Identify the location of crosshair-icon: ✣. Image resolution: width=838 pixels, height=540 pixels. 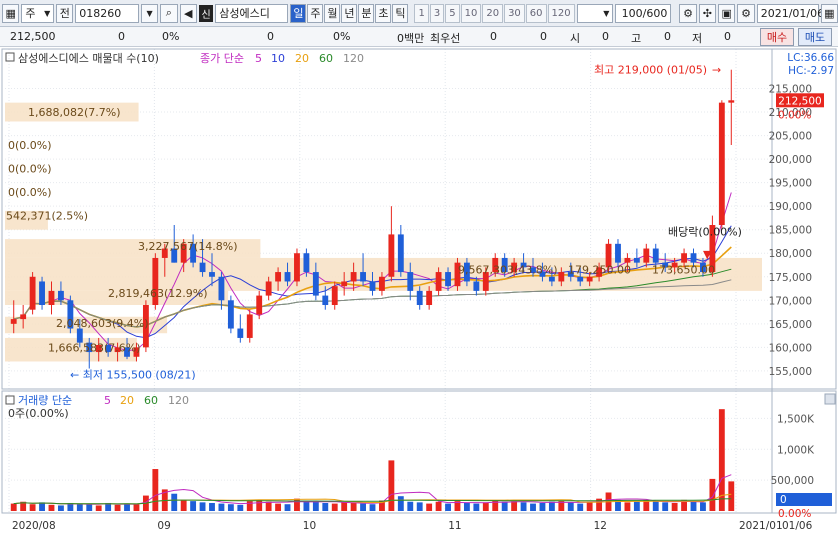
(707, 13).